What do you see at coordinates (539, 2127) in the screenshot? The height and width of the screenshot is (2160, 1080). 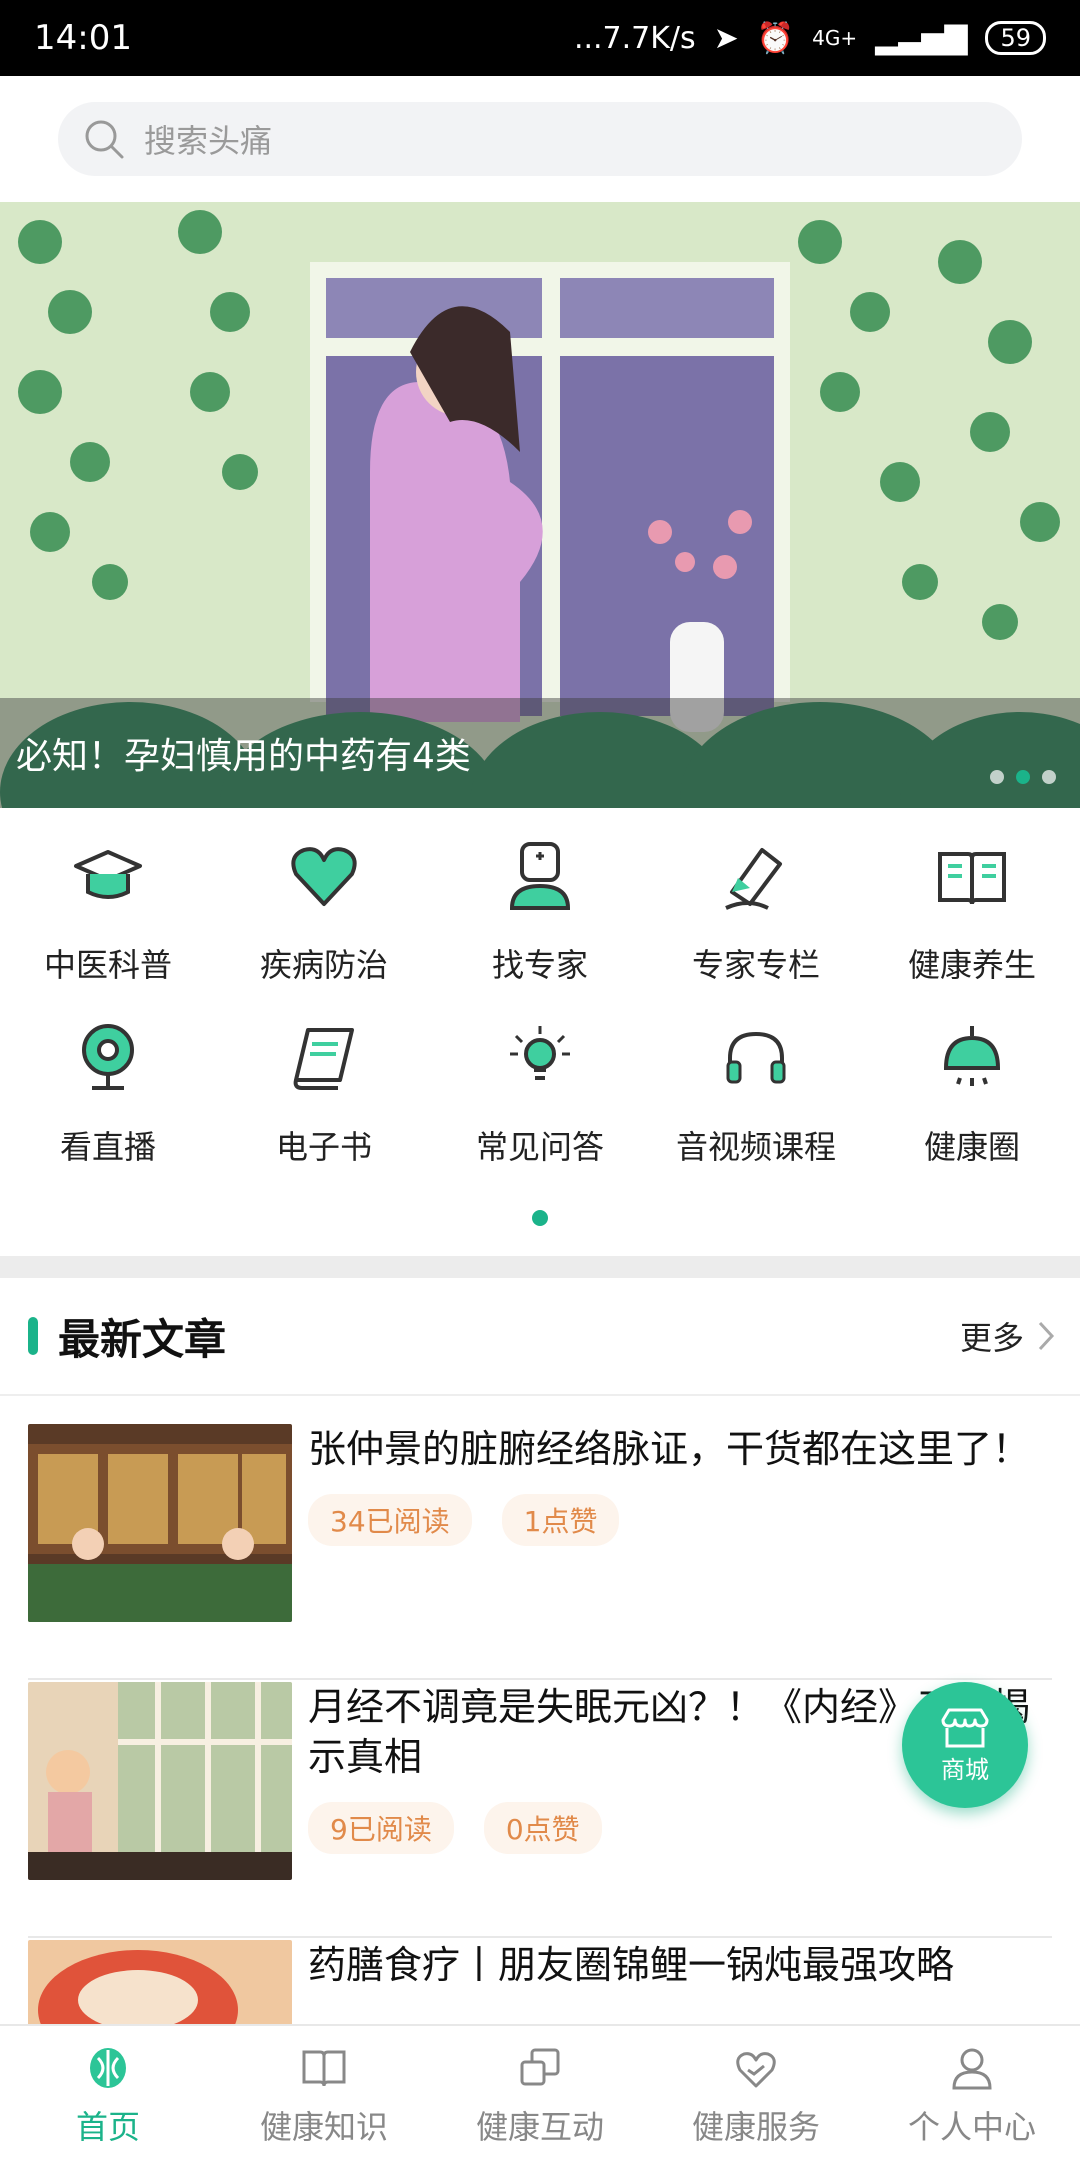 I see `tab-label: 健康互动` at bounding box center [539, 2127].